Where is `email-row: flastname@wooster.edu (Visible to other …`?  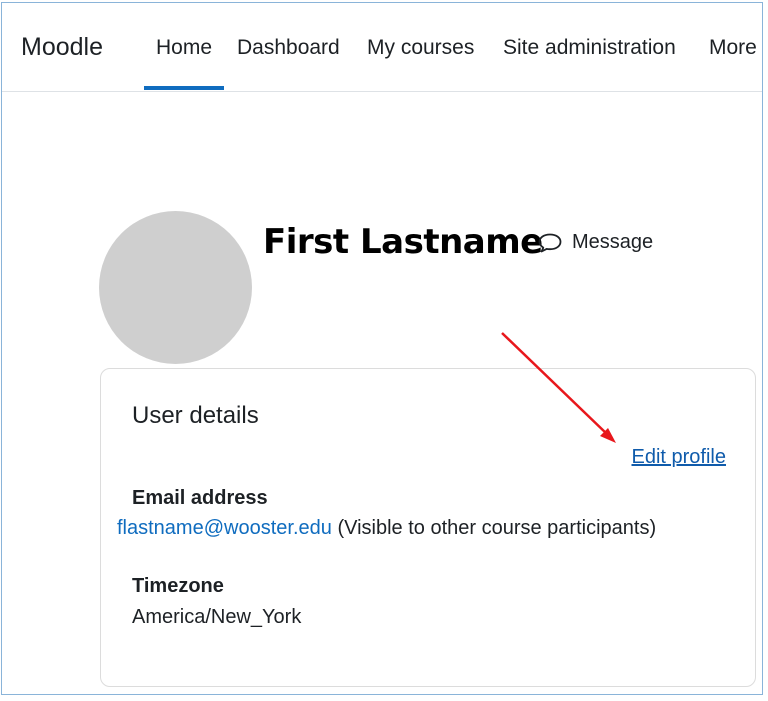
email-row: flastname@wooster.edu (Visible to other … is located at coordinates (386, 528).